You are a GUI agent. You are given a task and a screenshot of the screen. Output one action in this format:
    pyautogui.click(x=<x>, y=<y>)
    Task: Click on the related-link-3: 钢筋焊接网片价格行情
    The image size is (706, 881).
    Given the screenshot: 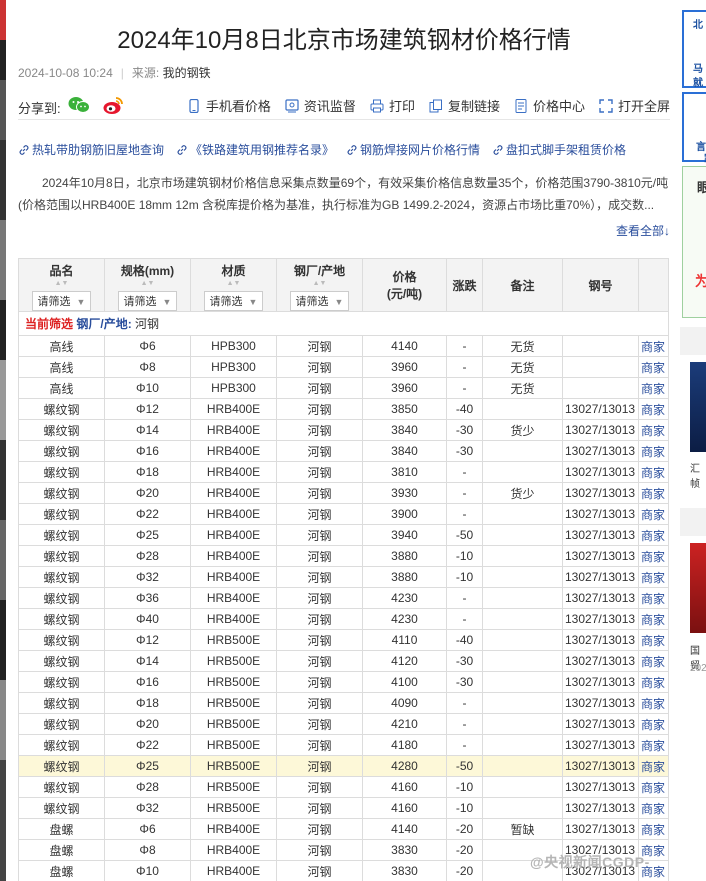 What is the action you would take?
    pyautogui.click(x=413, y=149)
    